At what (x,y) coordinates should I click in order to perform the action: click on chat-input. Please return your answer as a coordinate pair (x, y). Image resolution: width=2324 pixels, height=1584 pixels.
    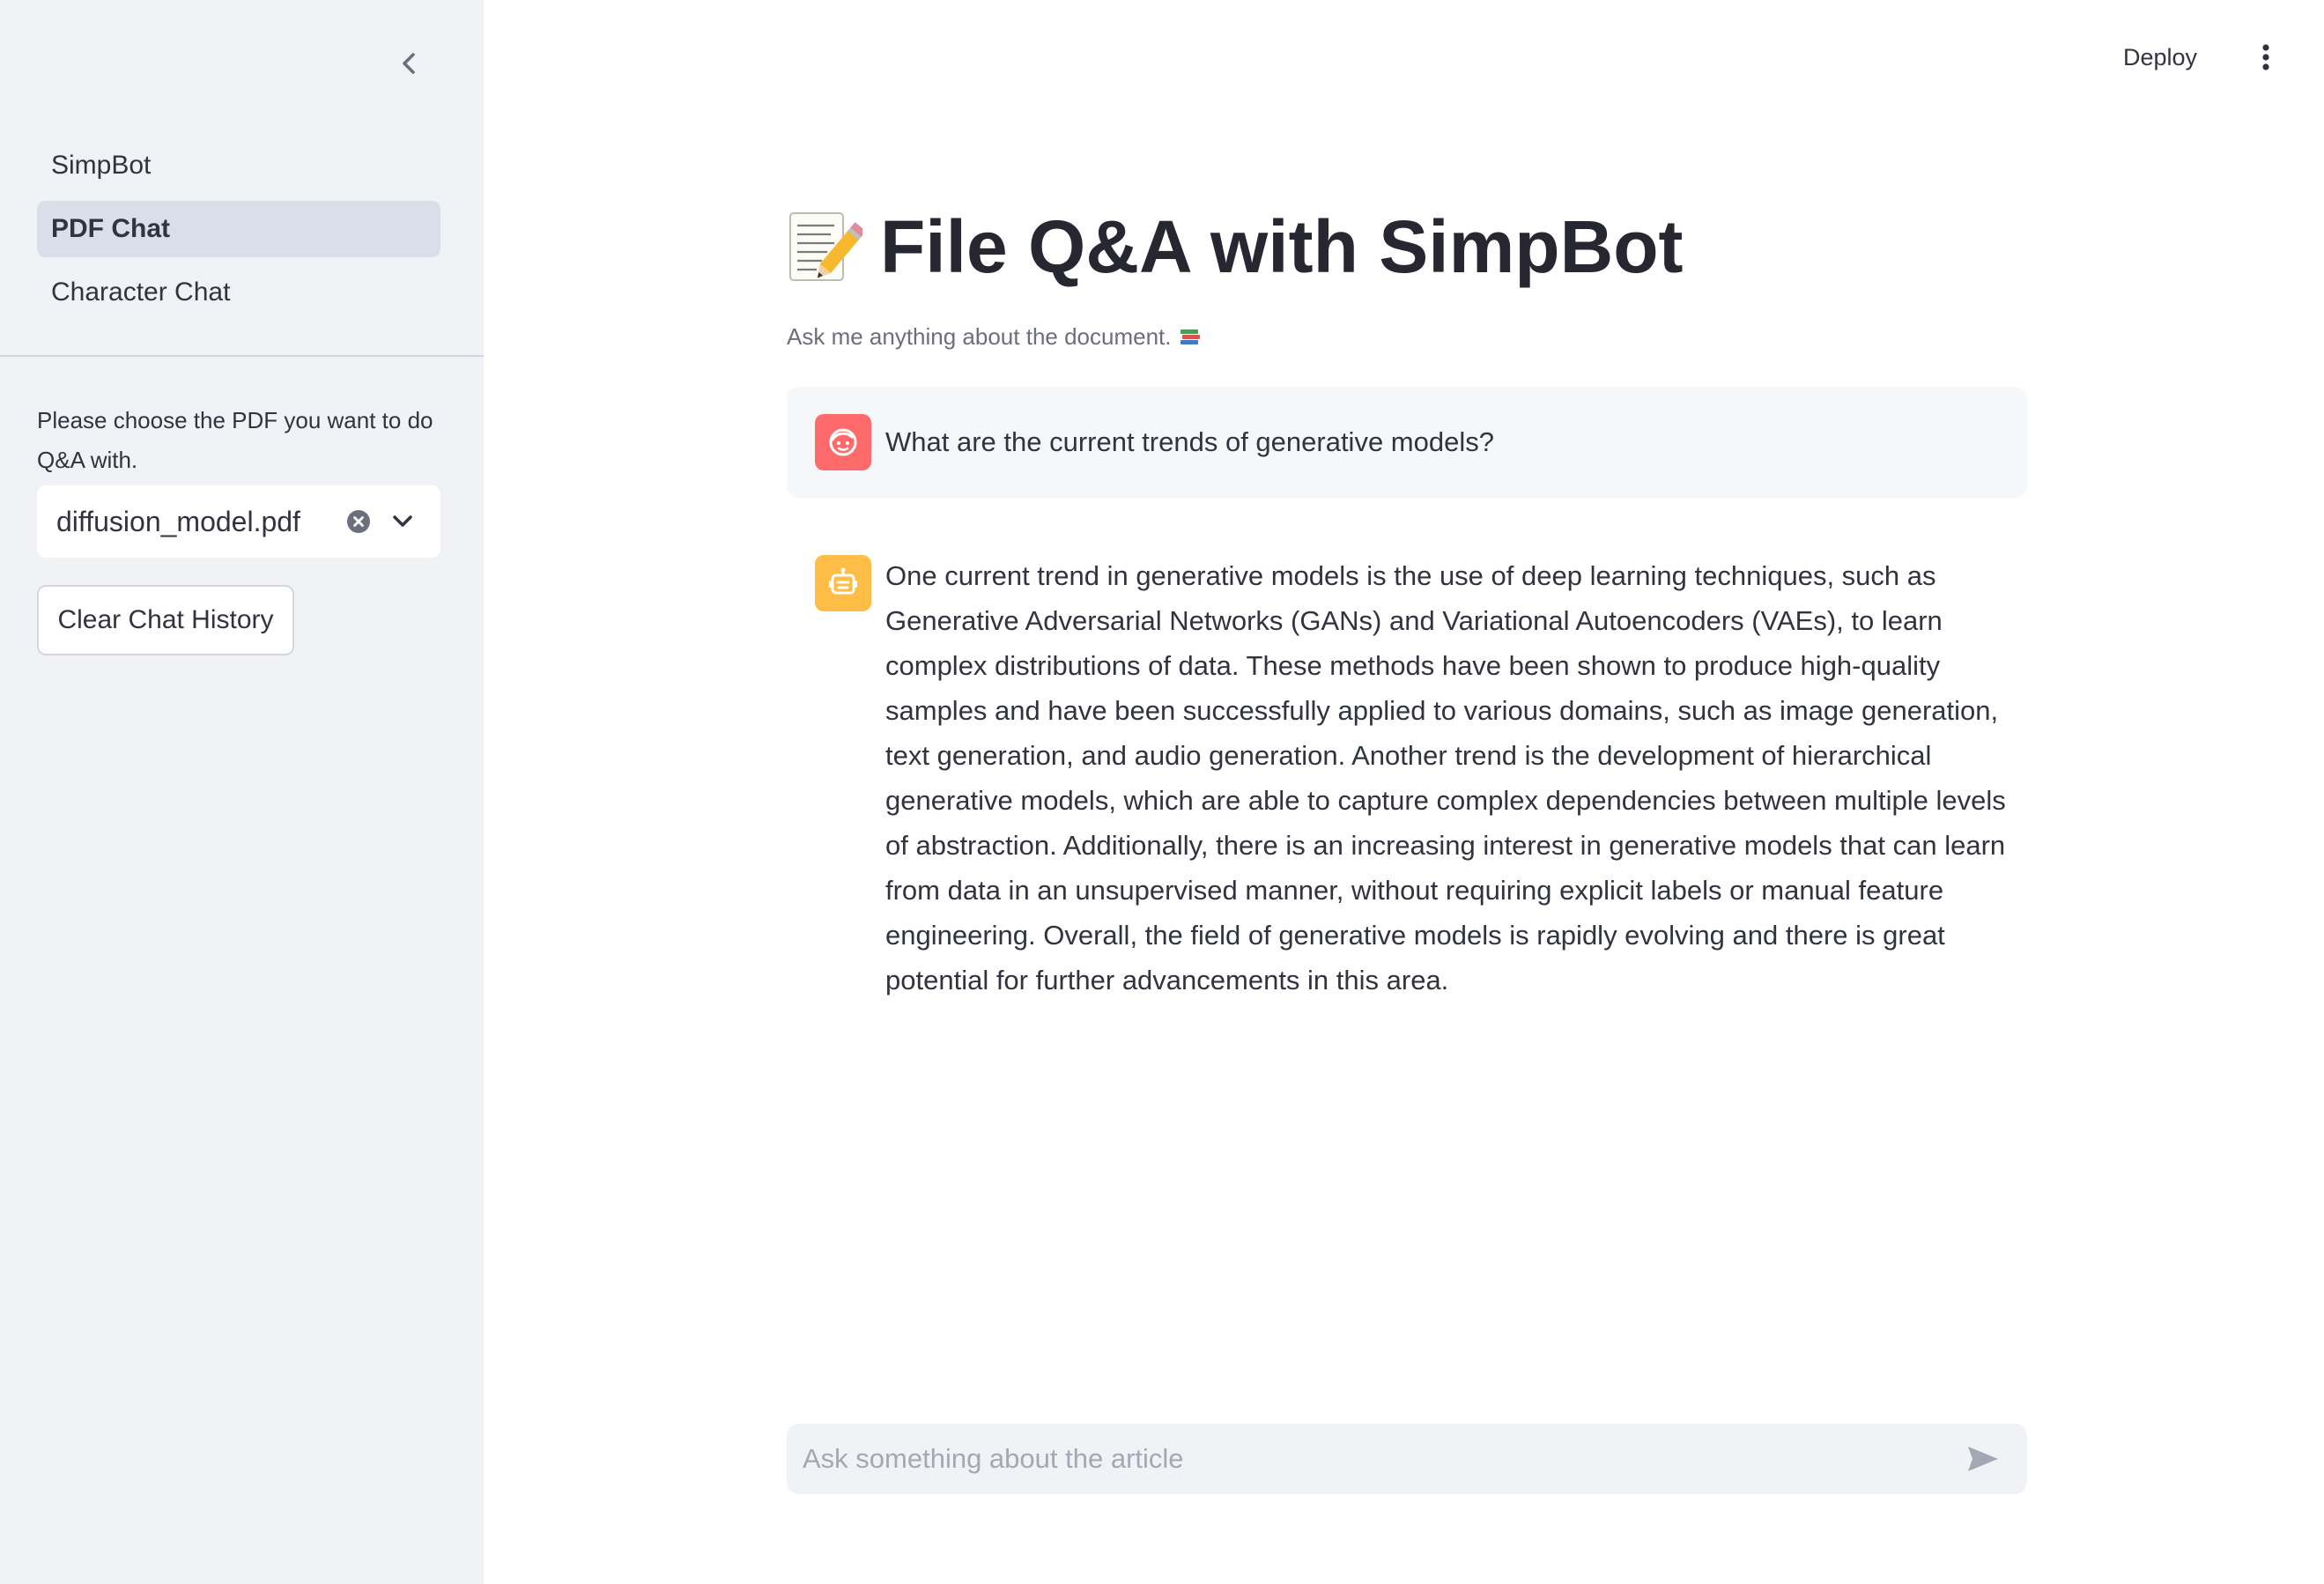
    Looking at the image, I should click on (1372, 1459).